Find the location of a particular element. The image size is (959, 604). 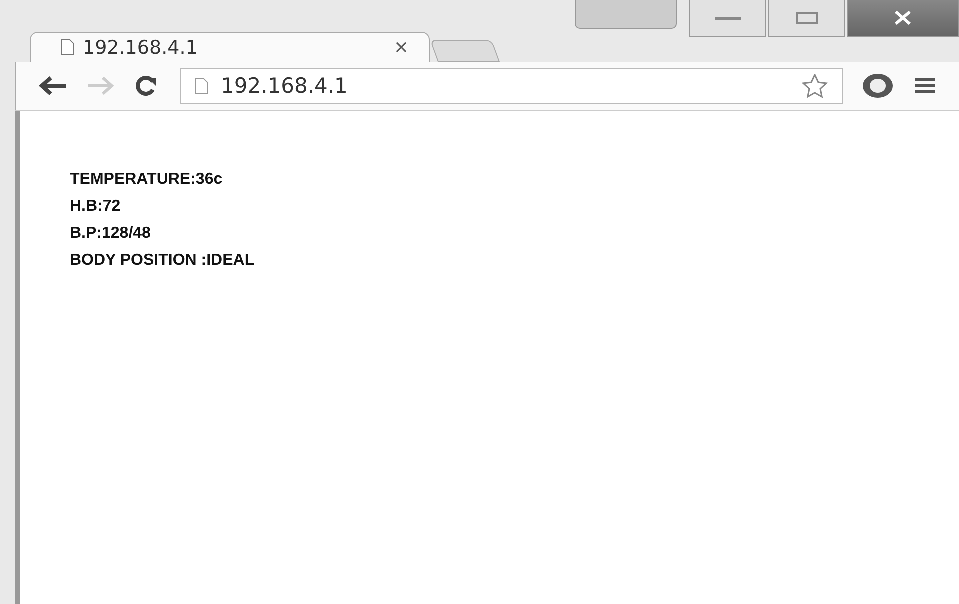

close-button is located at coordinates (903, 18).